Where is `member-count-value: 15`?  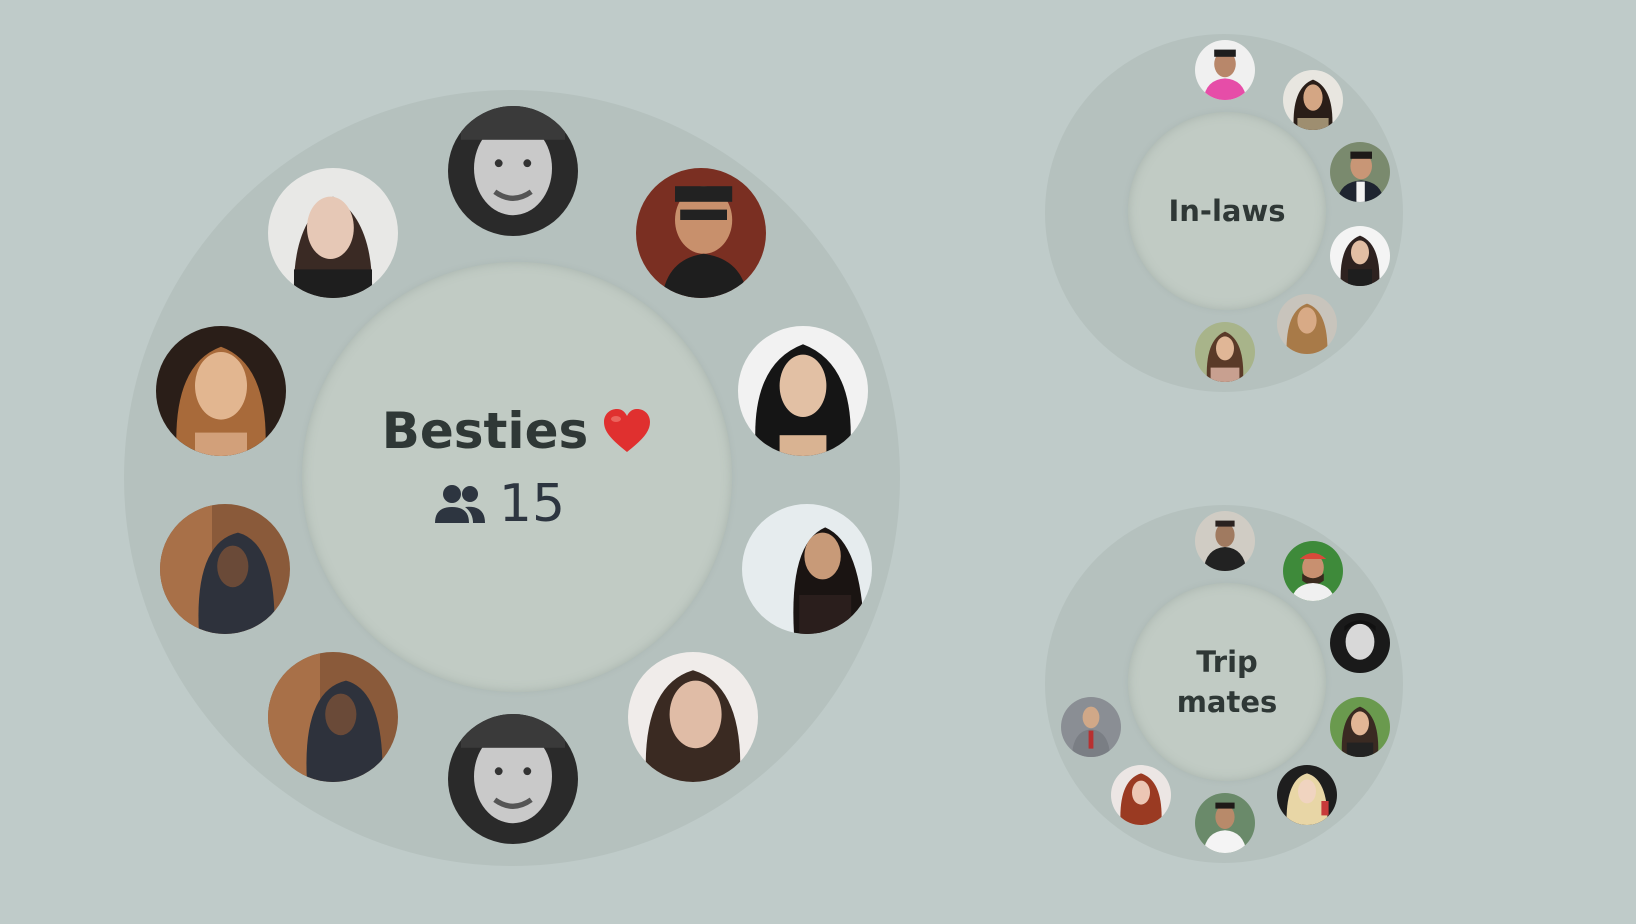
member-count-value: 15 is located at coordinates (532, 504).